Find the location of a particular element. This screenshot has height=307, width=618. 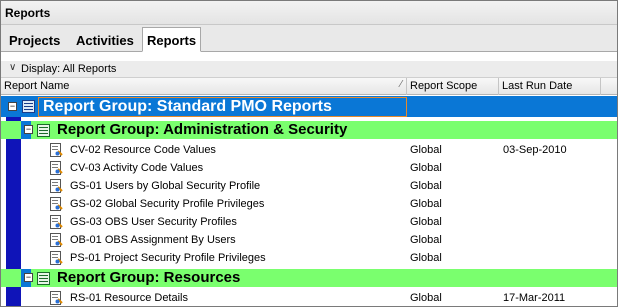

report-last-run: 17-Mar-2011 is located at coordinates (534, 298).